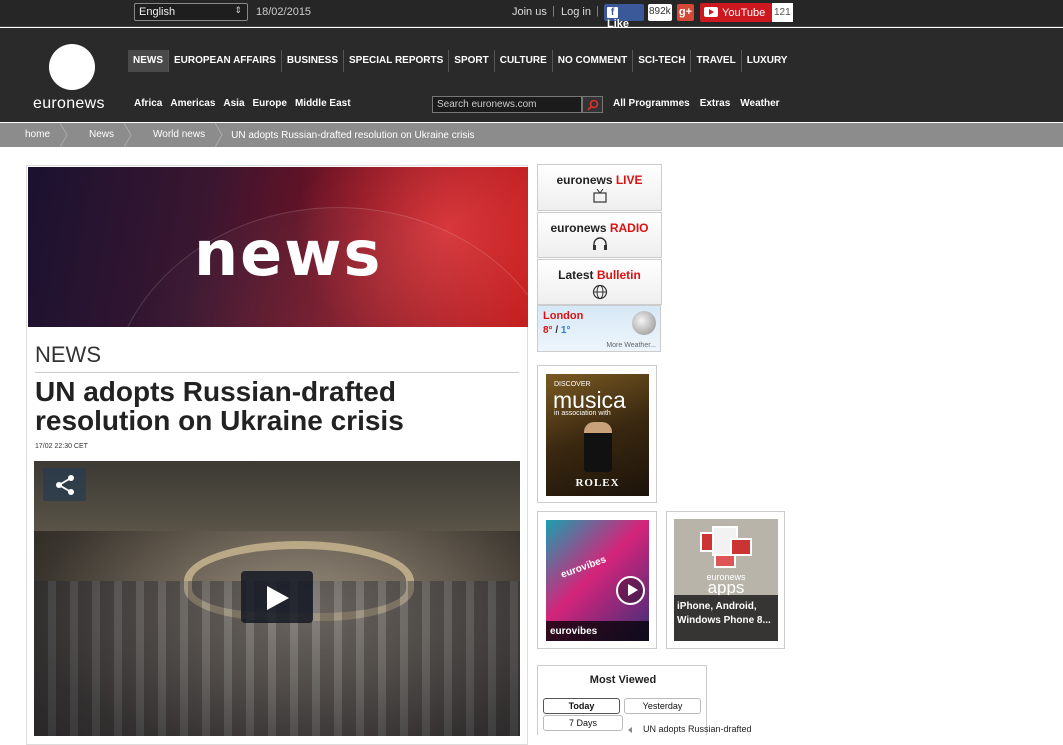 The image size is (1063, 745). Describe the element at coordinates (288, 253) in the screenshot. I see `banner-wordmark: news` at that location.